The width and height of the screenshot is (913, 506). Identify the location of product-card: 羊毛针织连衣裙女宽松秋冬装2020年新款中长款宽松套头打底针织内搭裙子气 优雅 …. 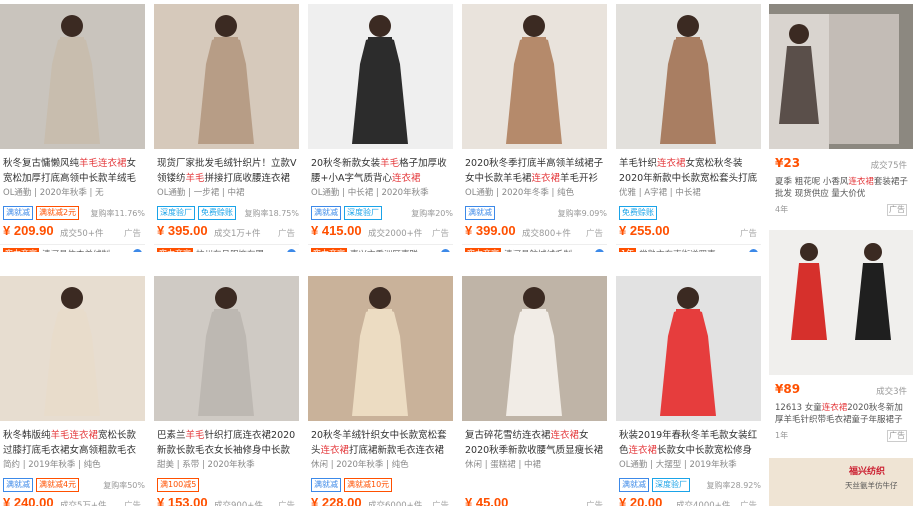
(688, 128).